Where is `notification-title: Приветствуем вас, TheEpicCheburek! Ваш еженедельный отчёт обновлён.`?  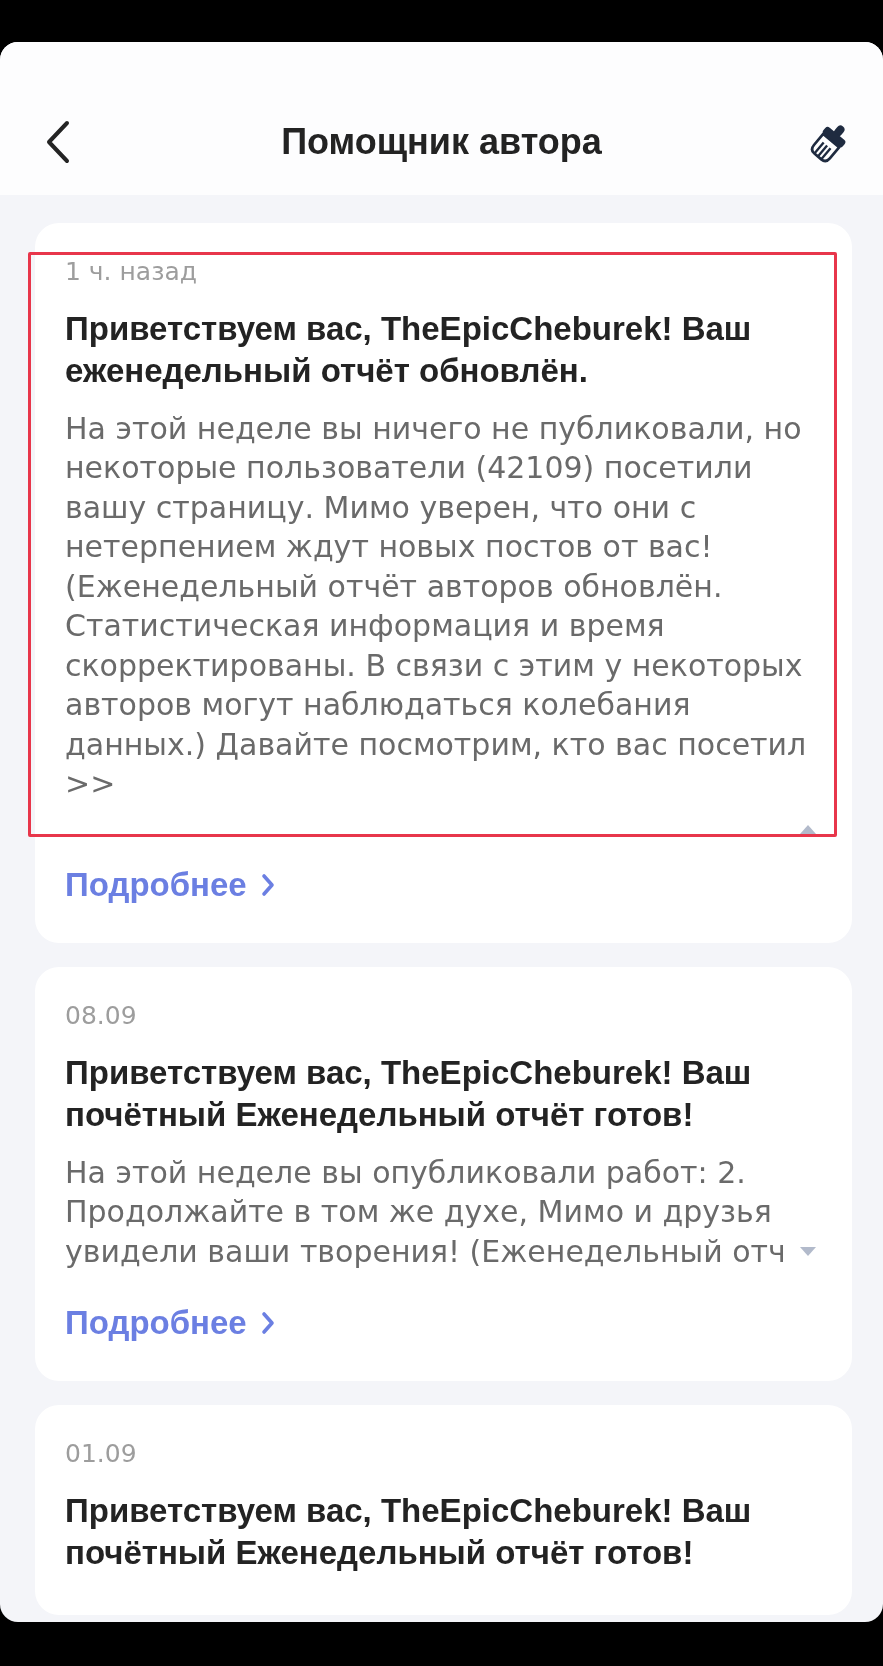
notification-title: Приветствуем вас, TheEpicCheburek! Ваш еженедельный отчёт обновлён. is located at coordinates (409, 350).